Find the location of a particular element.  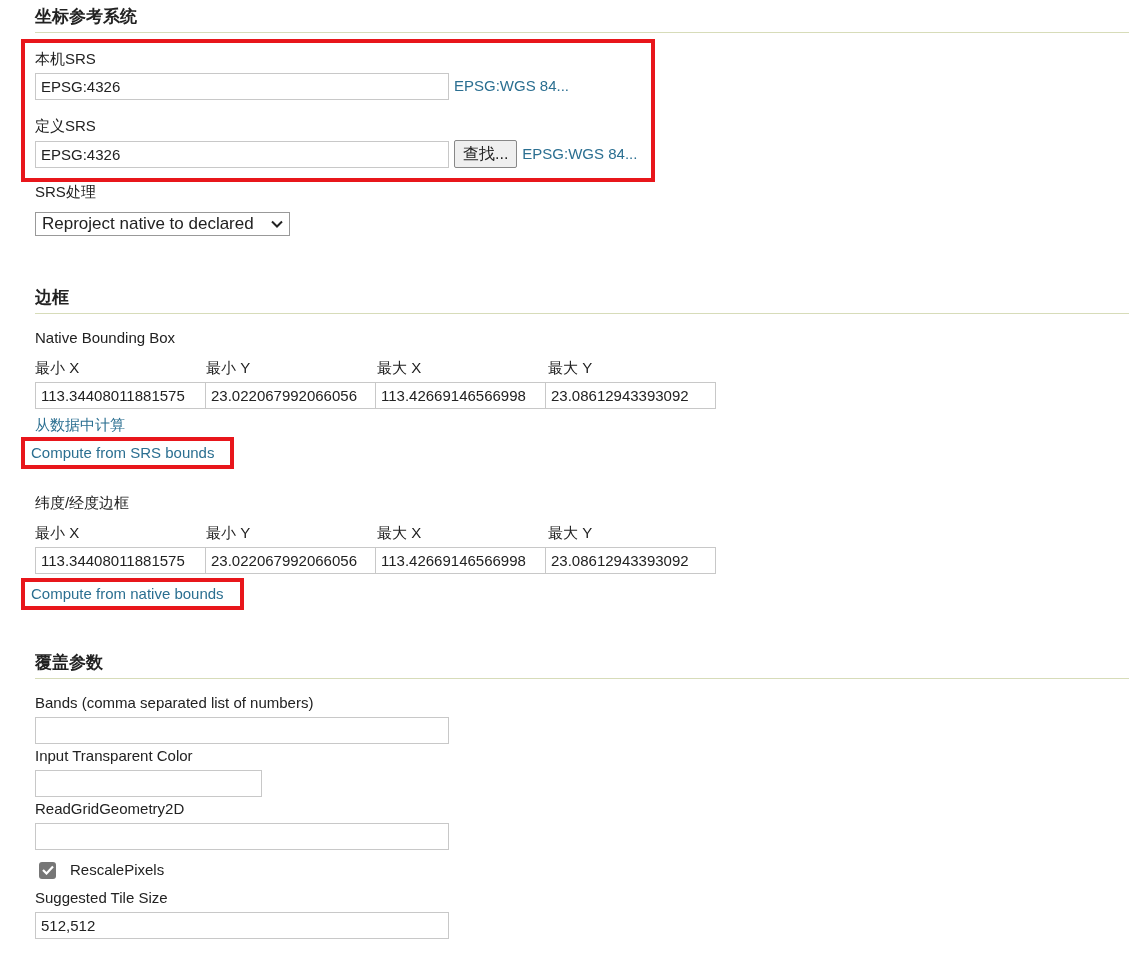

checkbox is located at coordinates (47, 870).